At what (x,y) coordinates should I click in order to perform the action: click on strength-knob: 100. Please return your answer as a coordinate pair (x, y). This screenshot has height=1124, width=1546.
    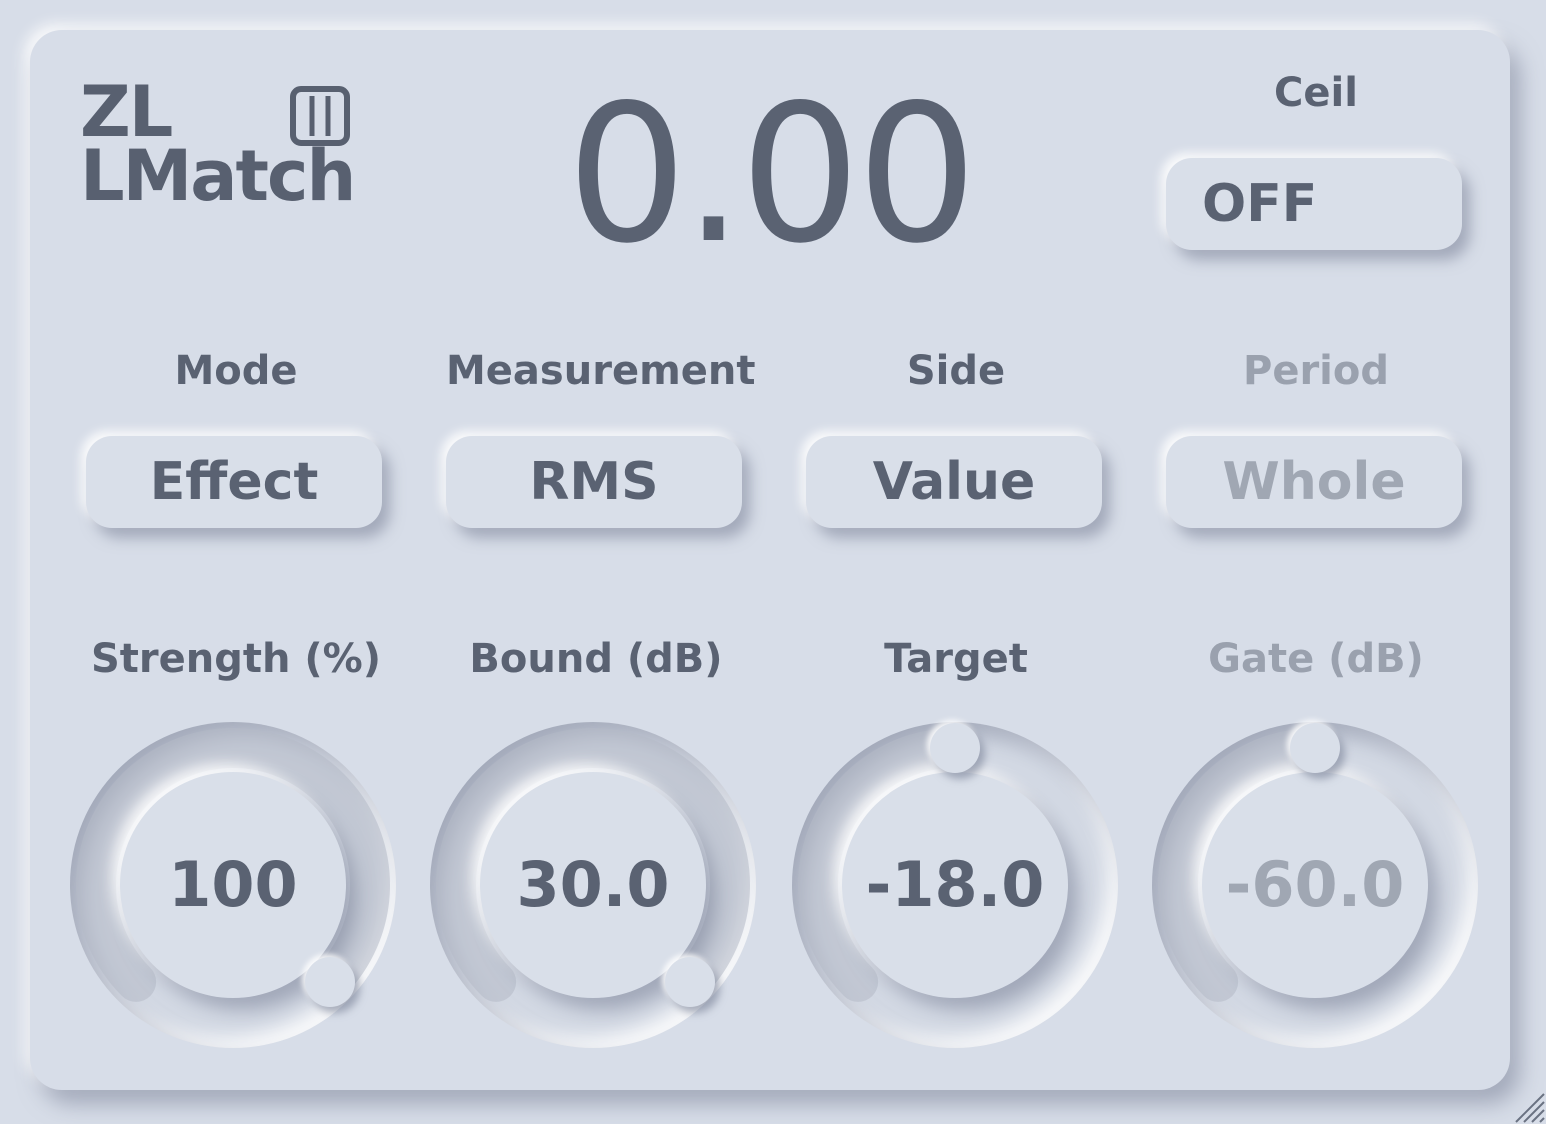
    Looking at the image, I should click on (233, 885).